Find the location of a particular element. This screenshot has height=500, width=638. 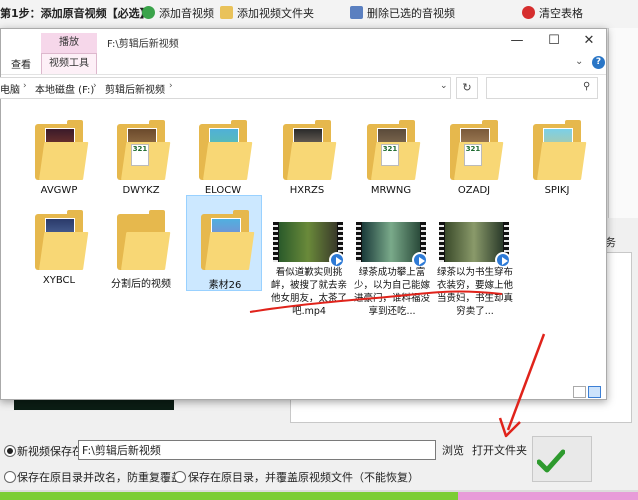

add-audio-button: 添加音视频 is located at coordinates (178, 14).